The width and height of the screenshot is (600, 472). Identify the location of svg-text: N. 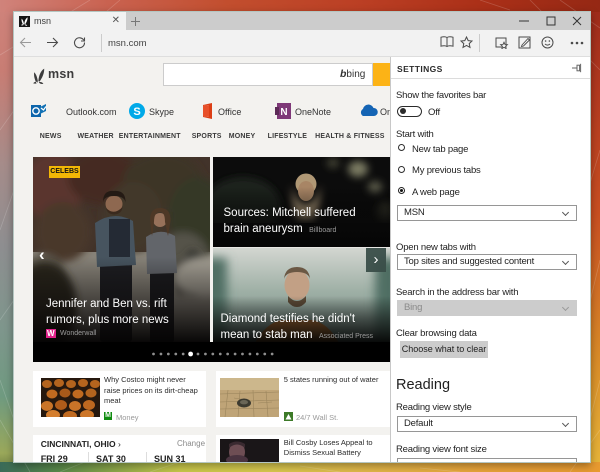
(283, 112).